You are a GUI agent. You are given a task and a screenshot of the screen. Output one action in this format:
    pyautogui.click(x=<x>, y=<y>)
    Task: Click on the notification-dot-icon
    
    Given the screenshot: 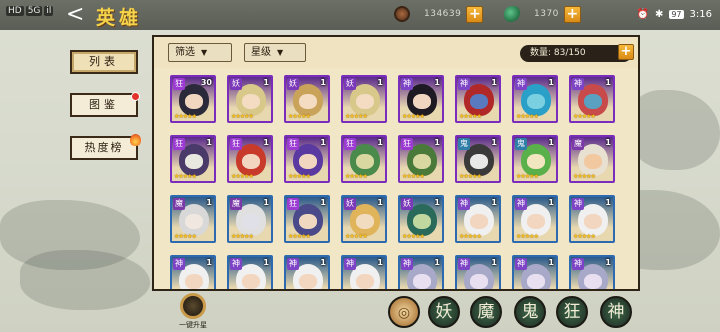 What is the action you would take?
    pyautogui.click(x=135, y=96)
    